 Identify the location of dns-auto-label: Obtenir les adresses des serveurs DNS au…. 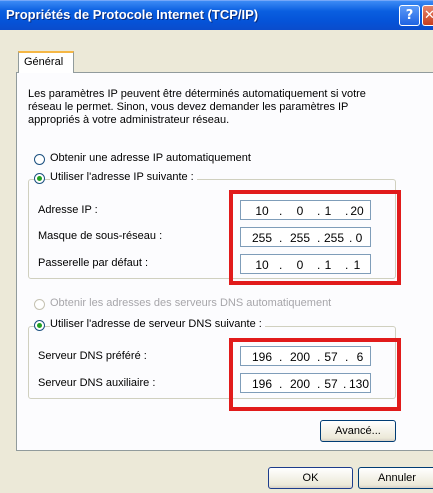
(190, 303).